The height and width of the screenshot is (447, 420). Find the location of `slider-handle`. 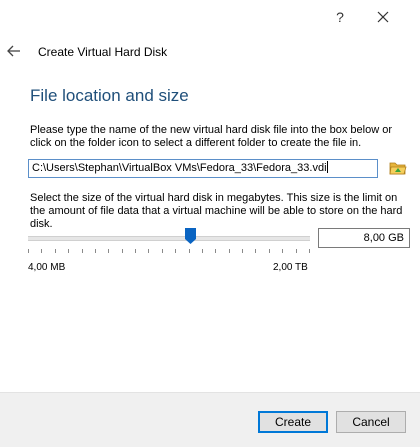

slider-handle is located at coordinates (190, 236).